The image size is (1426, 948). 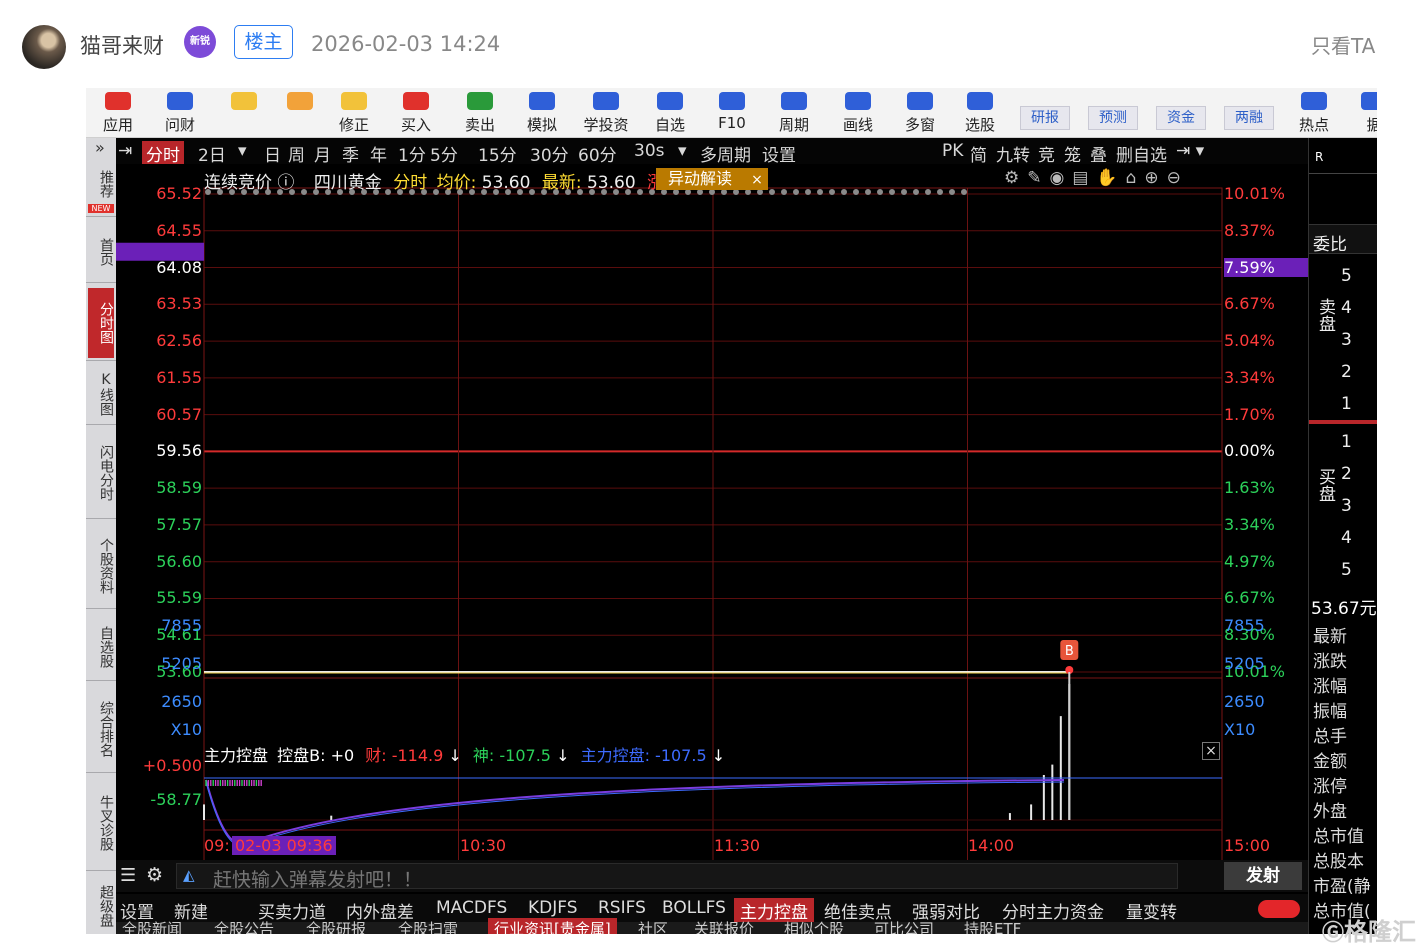 I want to click on period-tab-8: 5分, so click(x=444, y=153).